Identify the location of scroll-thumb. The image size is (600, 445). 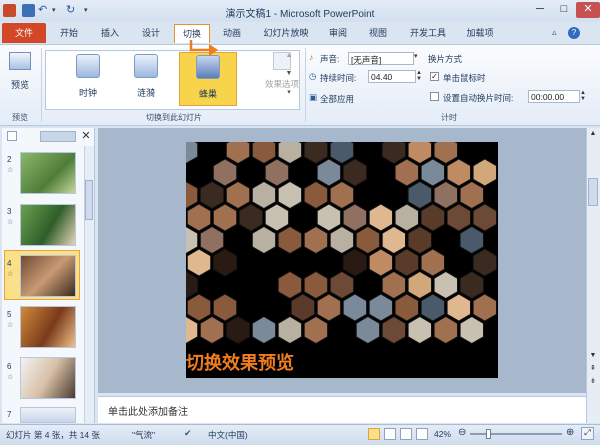
(593, 192).